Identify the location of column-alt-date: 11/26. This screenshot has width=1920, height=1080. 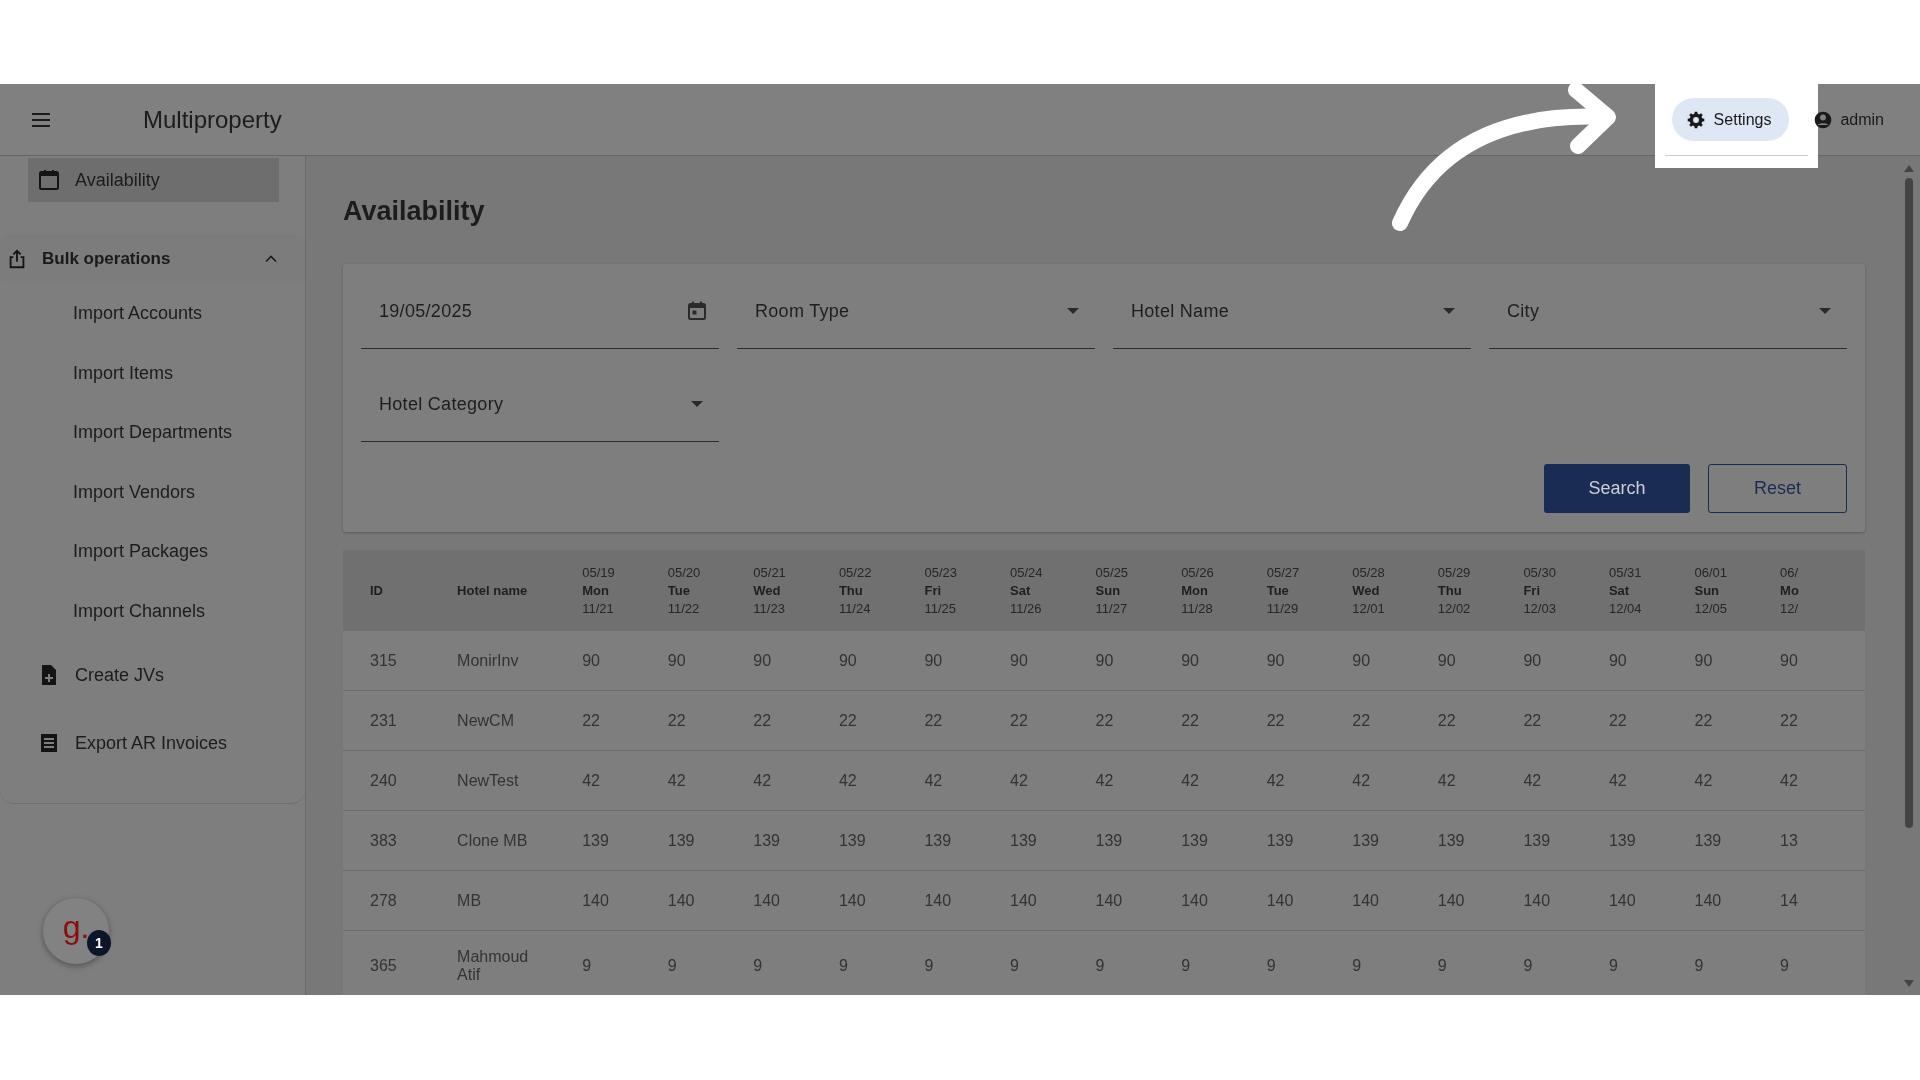
(1026, 608).